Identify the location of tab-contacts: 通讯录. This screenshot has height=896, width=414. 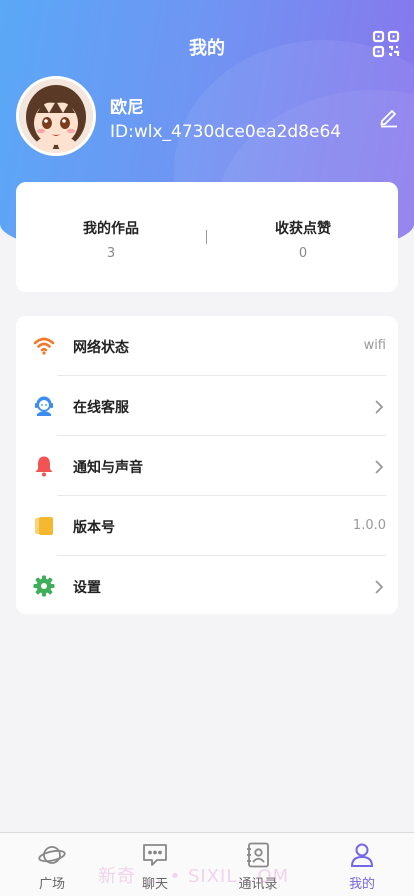
(258, 864).